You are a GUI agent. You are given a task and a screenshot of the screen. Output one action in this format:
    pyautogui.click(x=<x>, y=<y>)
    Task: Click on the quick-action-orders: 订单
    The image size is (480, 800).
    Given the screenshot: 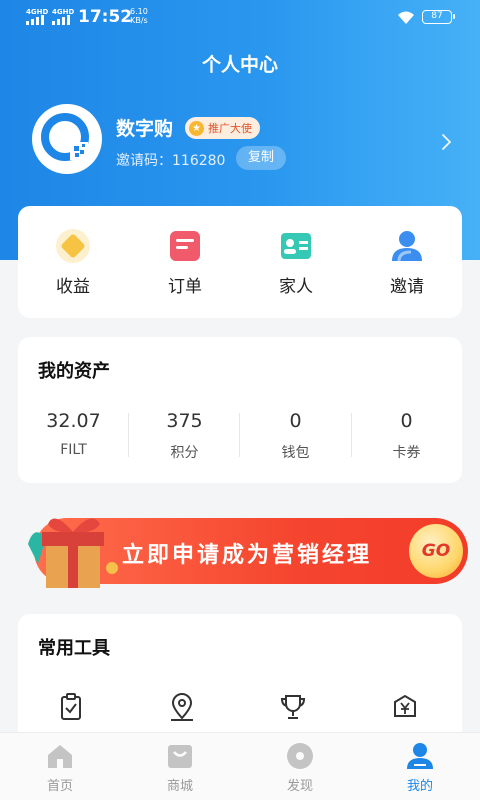 What is the action you would take?
    pyautogui.click(x=185, y=262)
    